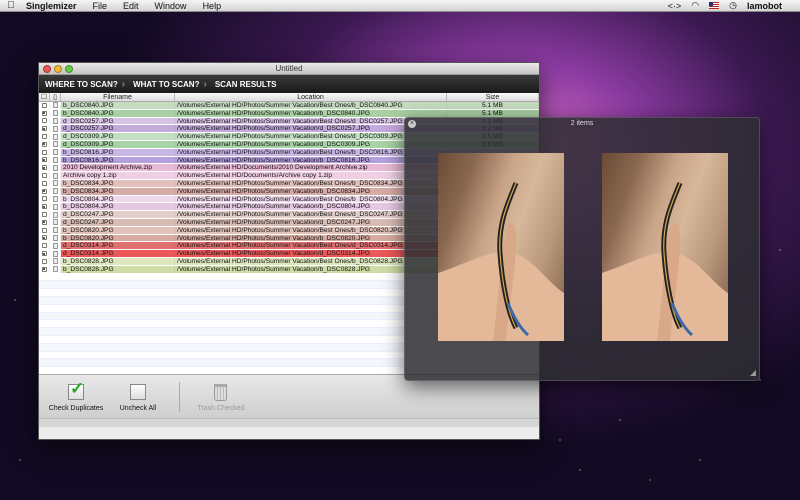 The width and height of the screenshot is (800, 500). I want to click on menu-app-name: Singlemizer, so click(53, 6).